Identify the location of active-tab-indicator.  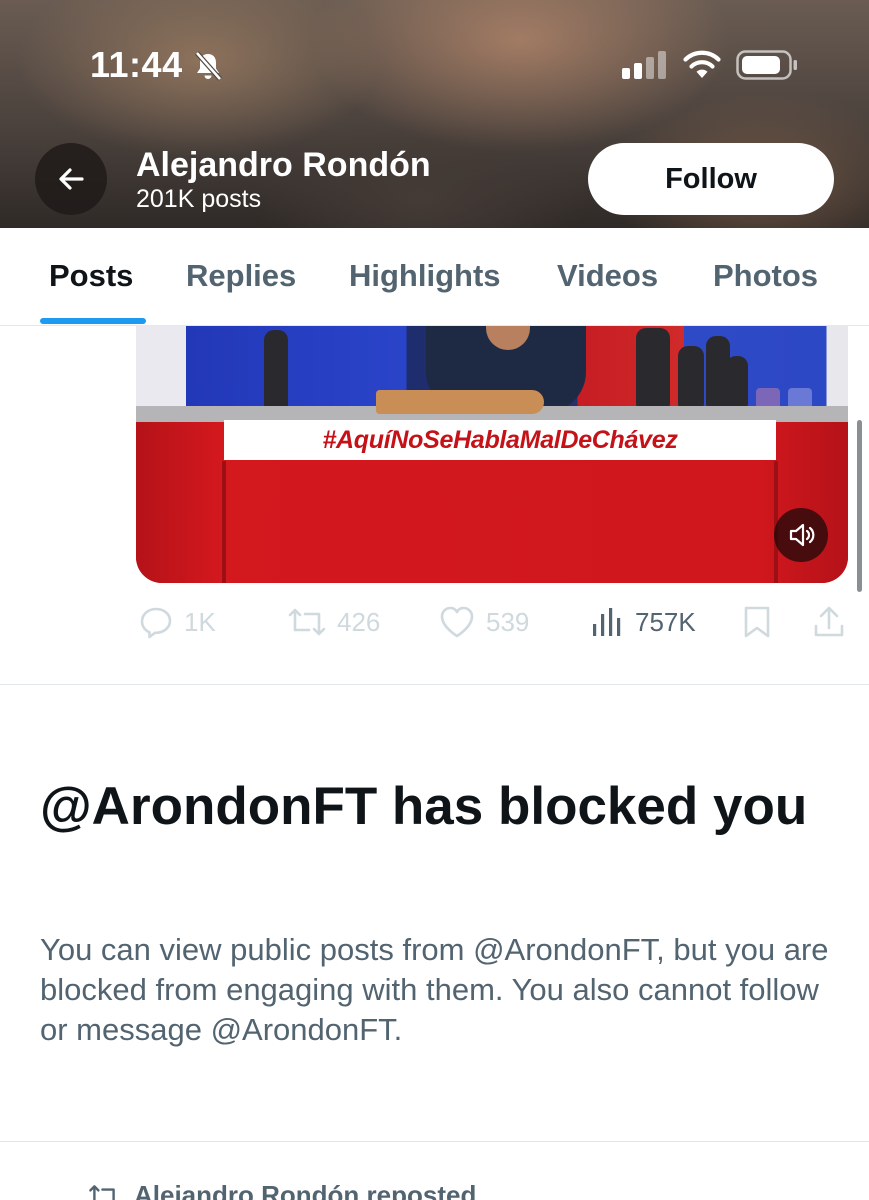
(93, 321).